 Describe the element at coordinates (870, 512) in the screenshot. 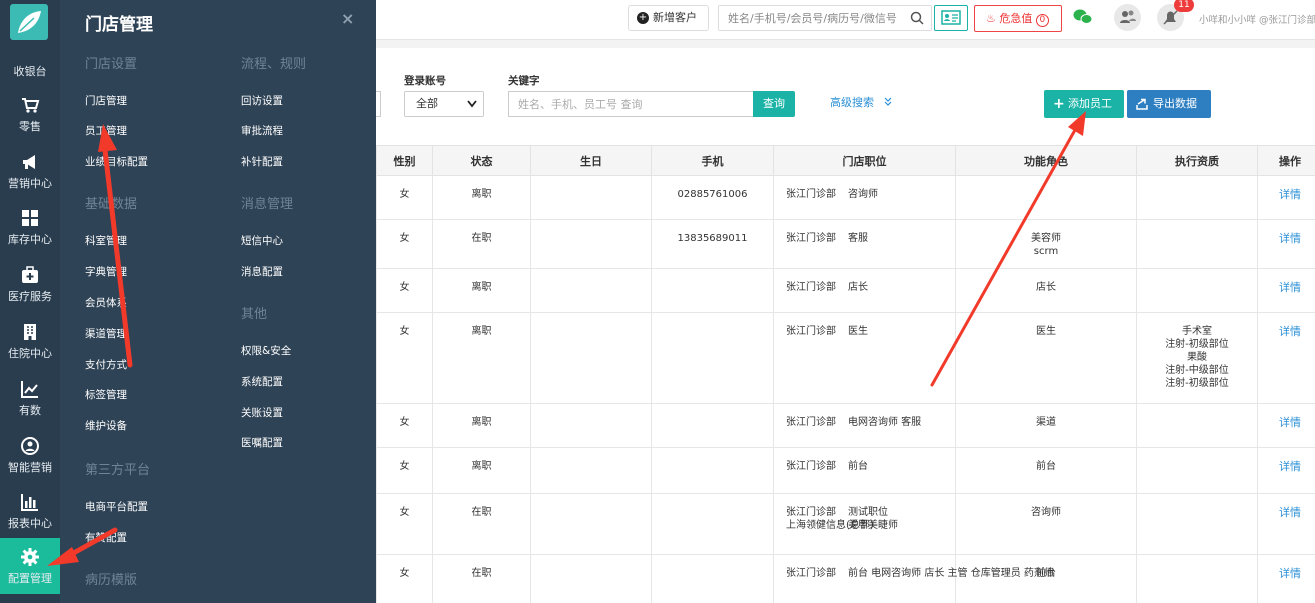

I see `position-line: 张江门诊部 测试职位` at that location.